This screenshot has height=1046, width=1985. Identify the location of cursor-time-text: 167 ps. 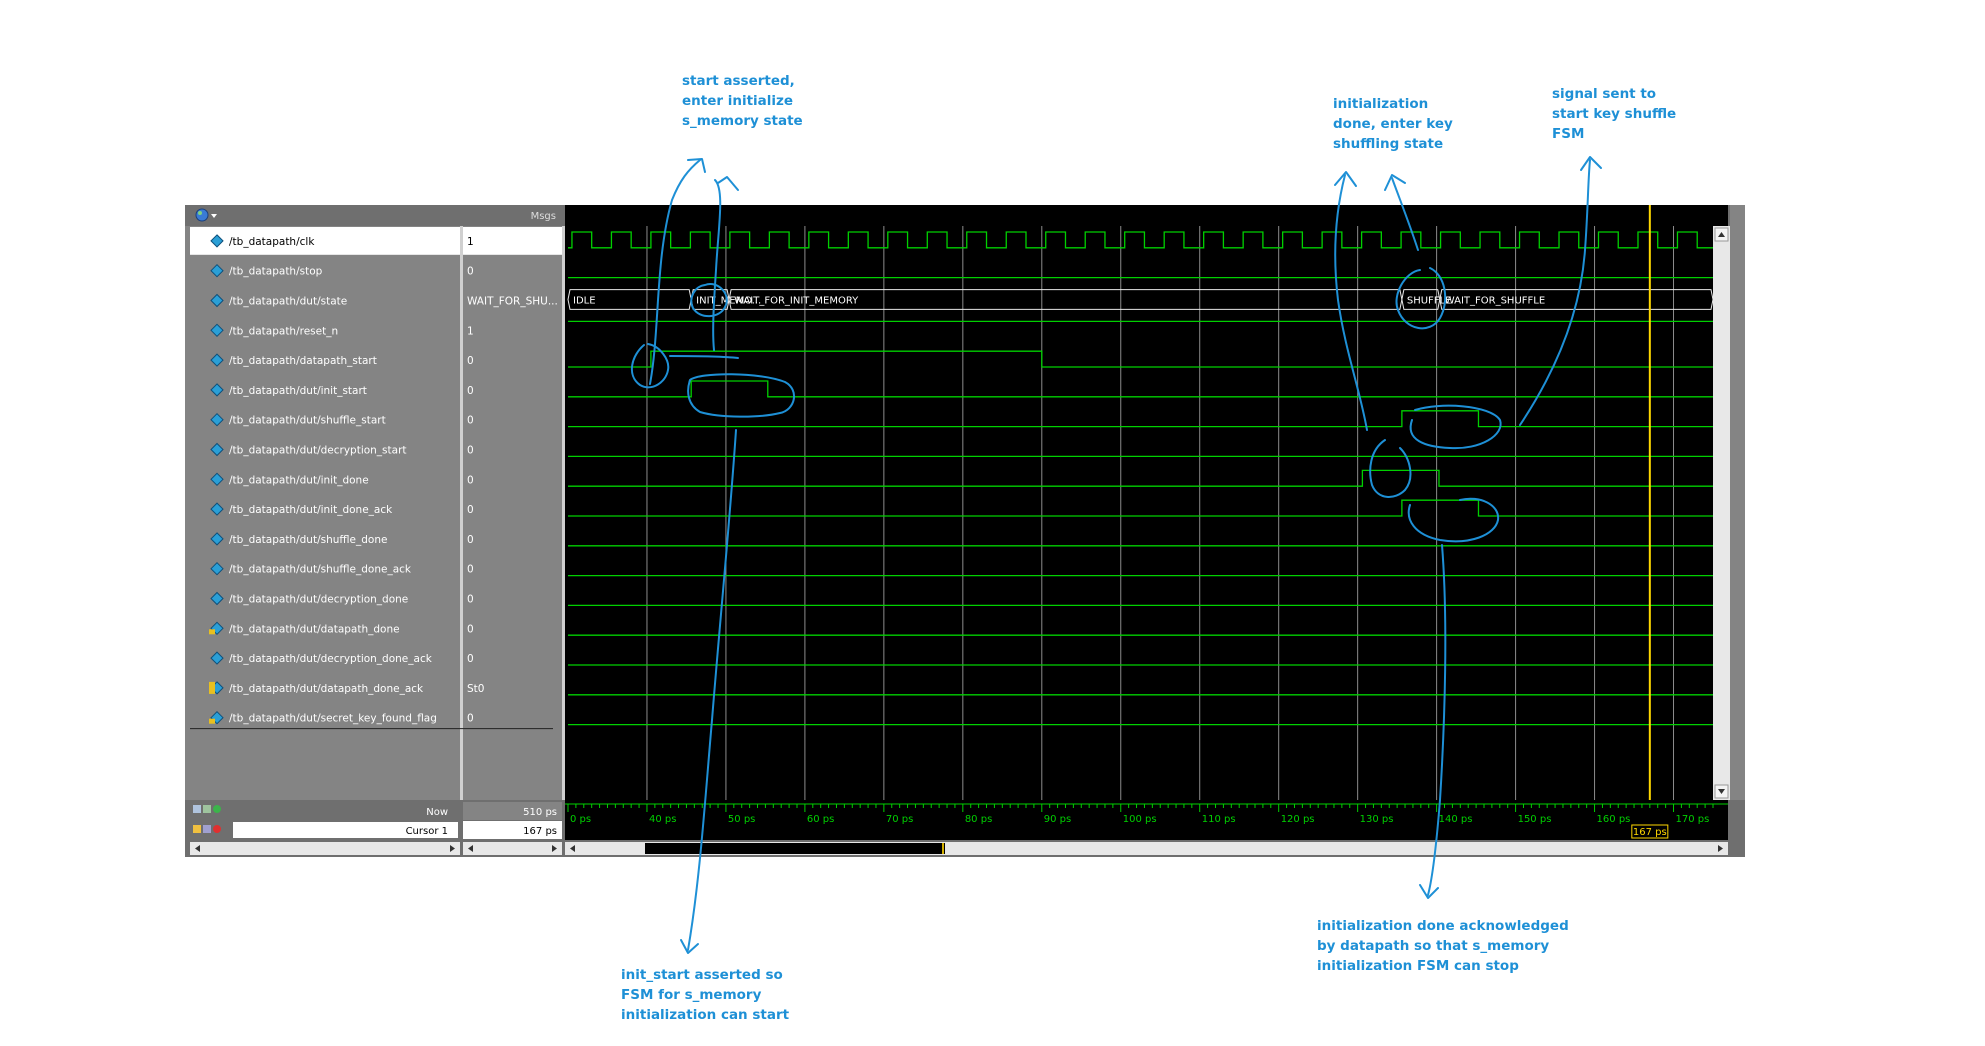
(1650, 832).